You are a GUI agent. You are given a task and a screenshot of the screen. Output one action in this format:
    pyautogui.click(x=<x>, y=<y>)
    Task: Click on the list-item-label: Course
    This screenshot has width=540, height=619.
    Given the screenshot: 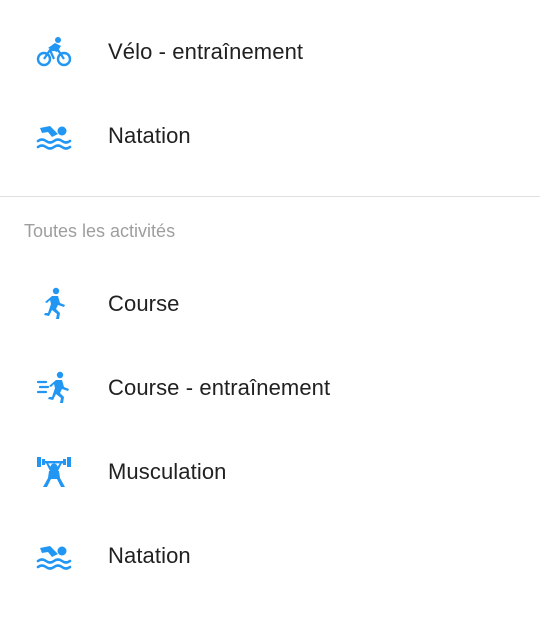 What is the action you would take?
    pyautogui.click(x=144, y=303)
    